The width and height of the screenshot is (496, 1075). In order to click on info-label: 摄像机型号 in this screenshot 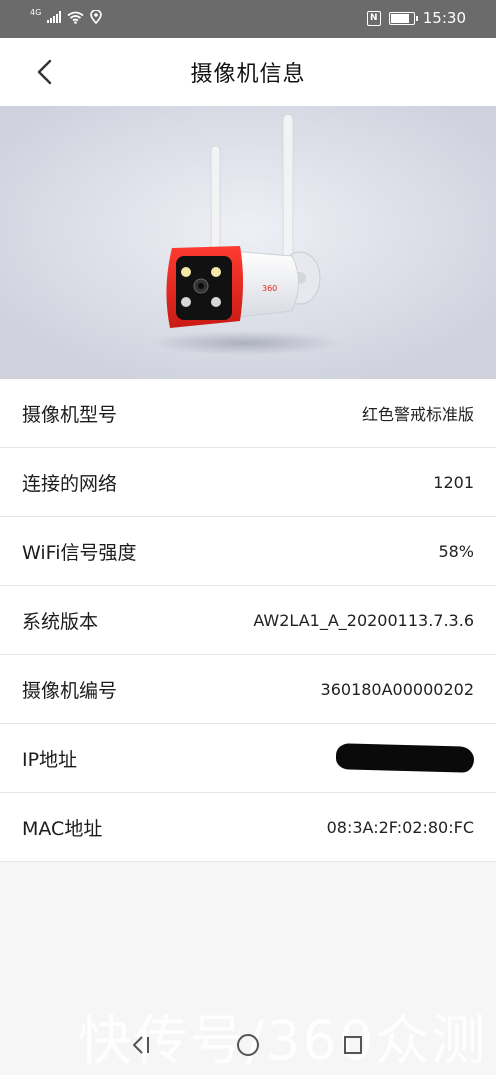, I will do `click(70, 414)`.